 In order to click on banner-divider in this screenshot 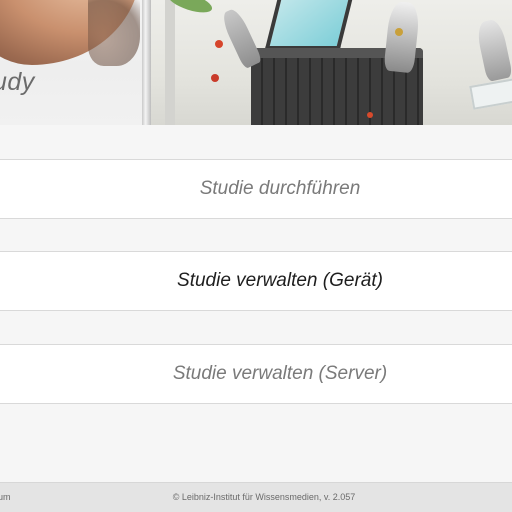, I will do `click(146, 62)`.